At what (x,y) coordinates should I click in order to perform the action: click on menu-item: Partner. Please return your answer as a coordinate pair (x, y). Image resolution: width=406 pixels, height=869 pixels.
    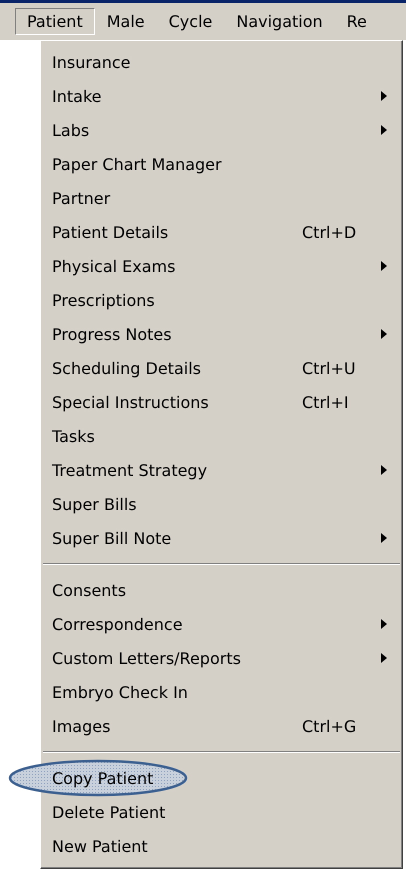
    Looking at the image, I should click on (221, 198).